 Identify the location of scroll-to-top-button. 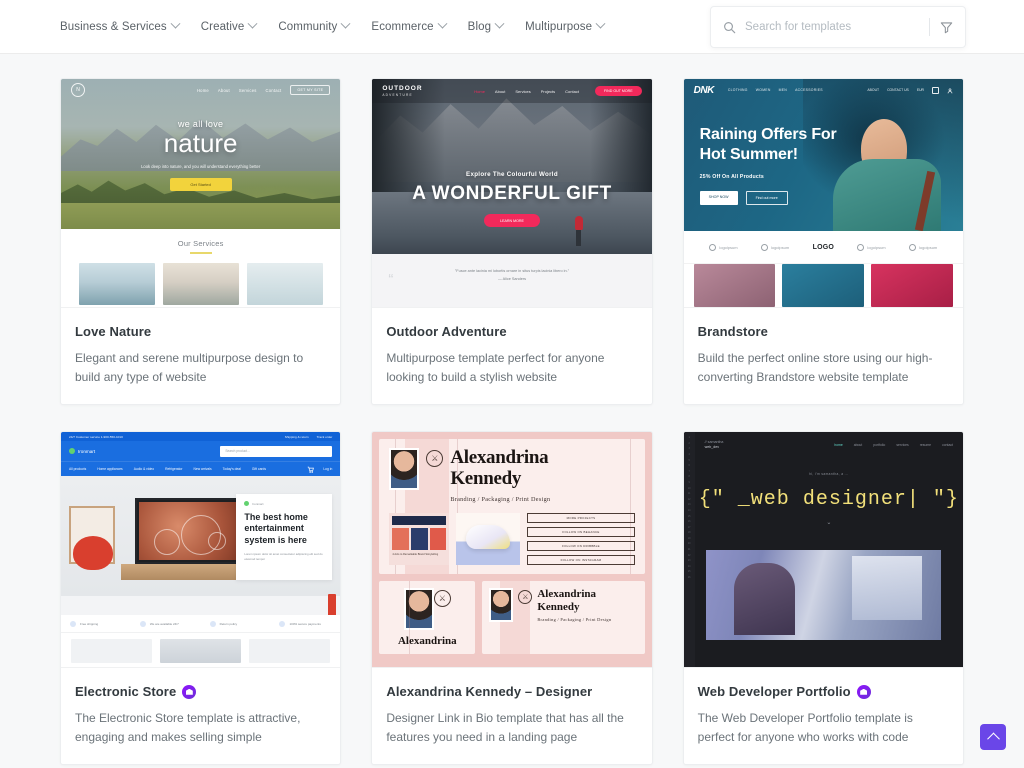
(993, 737).